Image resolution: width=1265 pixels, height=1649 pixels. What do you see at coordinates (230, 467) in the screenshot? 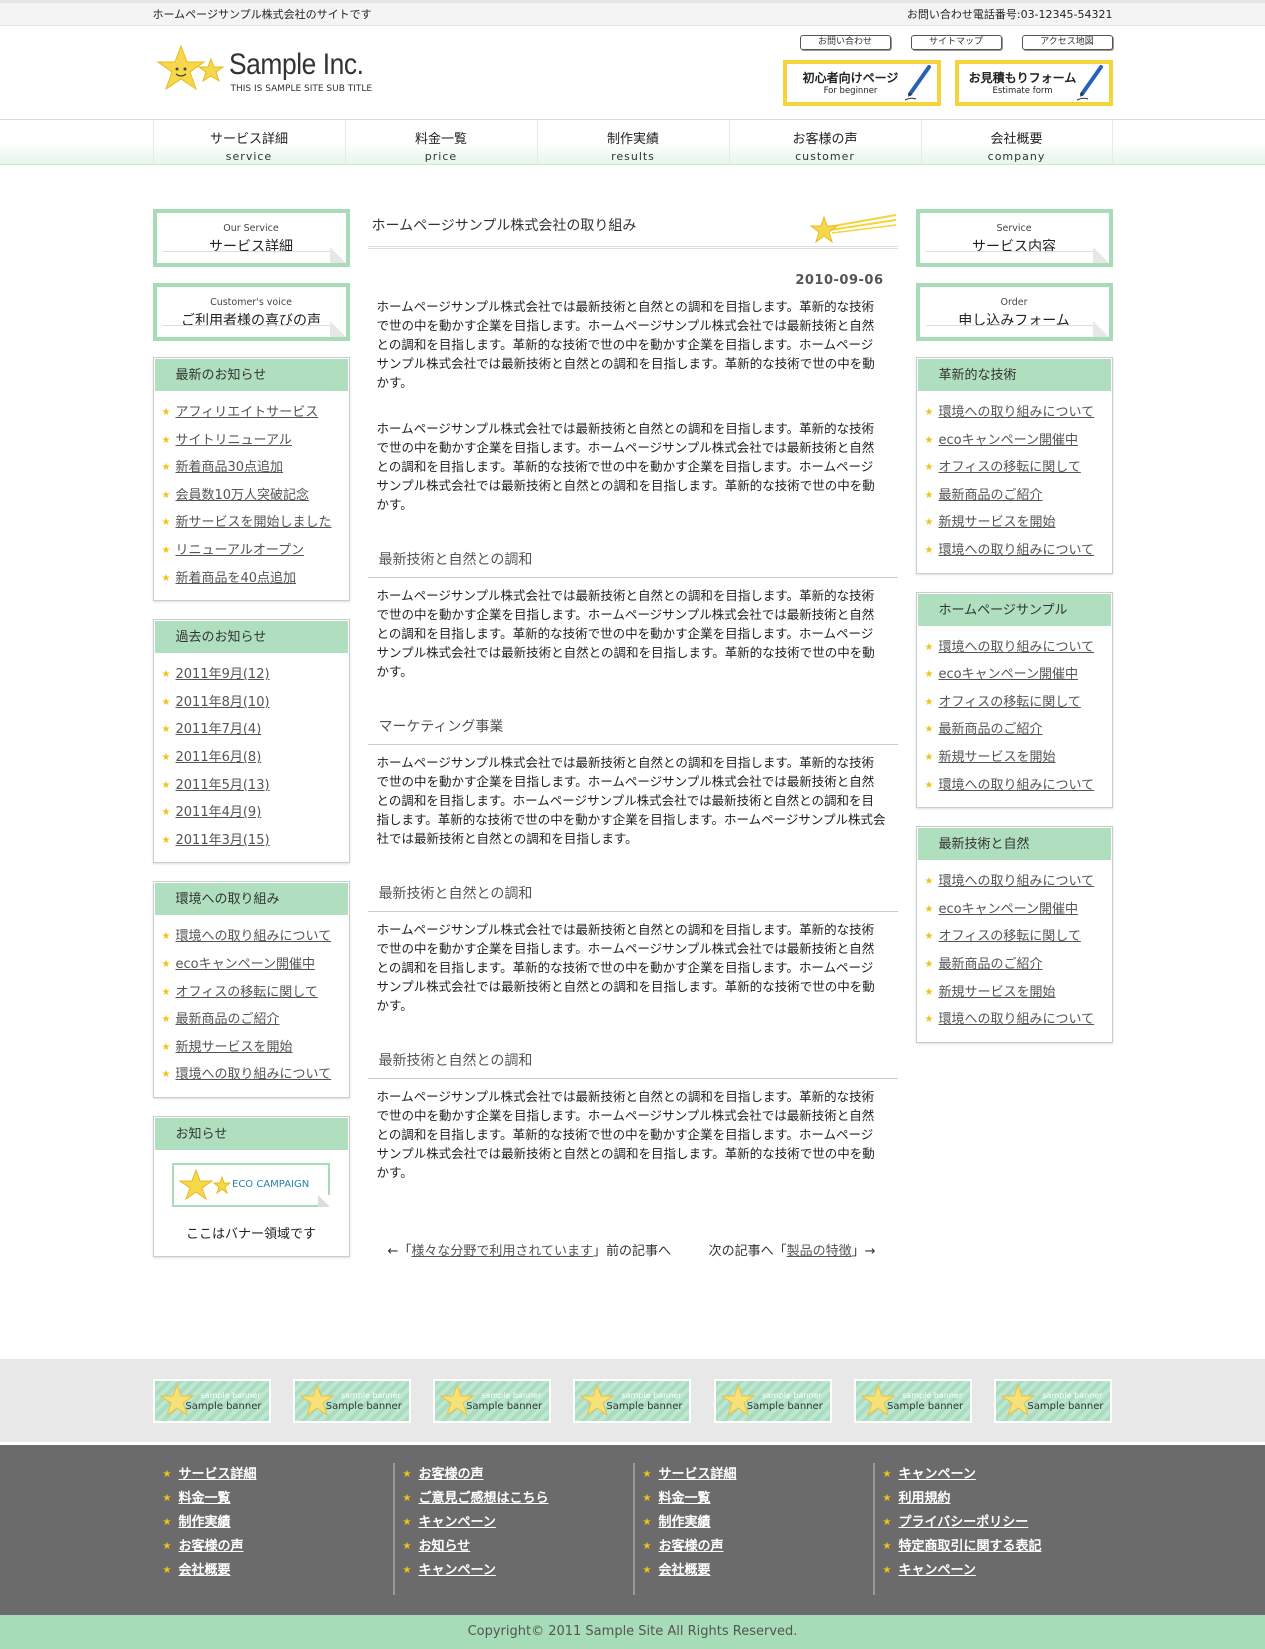
I see `list-link: 新着商品30点追加` at bounding box center [230, 467].